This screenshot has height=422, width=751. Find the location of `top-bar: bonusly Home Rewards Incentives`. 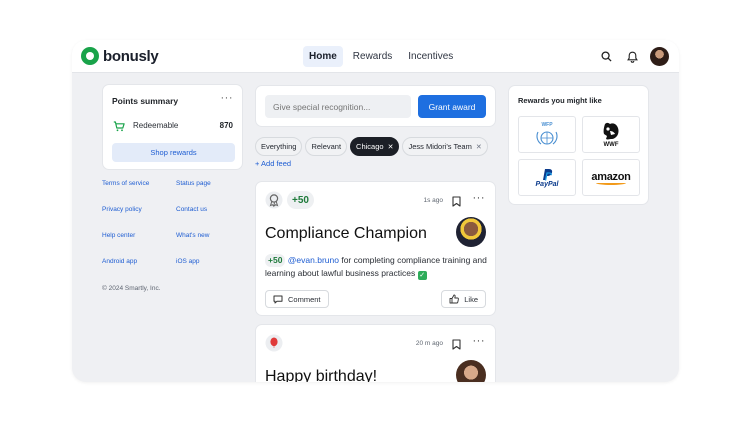

top-bar: bonusly Home Rewards Incentives is located at coordinates (375, 56).